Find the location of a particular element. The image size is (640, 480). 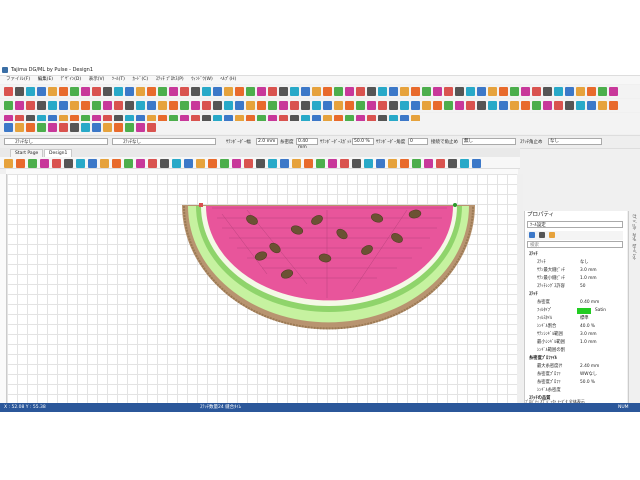

row4-tool-10-icon is located at coordinates (107, 127).